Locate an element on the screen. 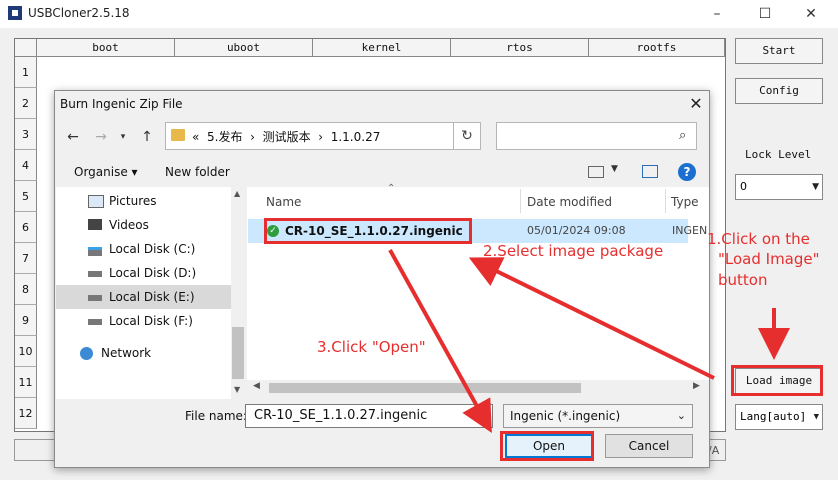 This screenshot has width=838, height=480. up-arrow-icon: ↑ is located at coordinates (147, 137).